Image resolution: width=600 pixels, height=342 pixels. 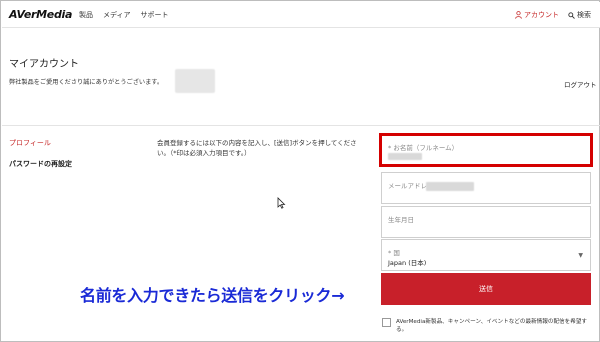 I want to click on logout-link: ログアウト, so click(x=580, y=84).